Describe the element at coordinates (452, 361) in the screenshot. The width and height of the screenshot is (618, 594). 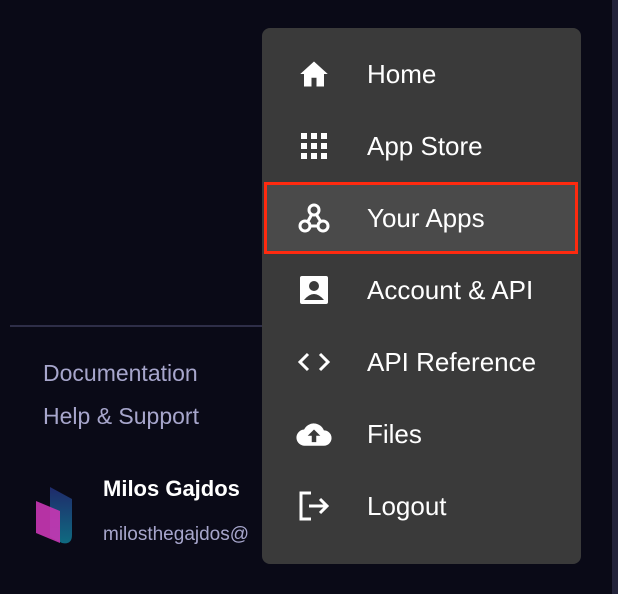
I see `menu-item-label: API Reference` at that location.